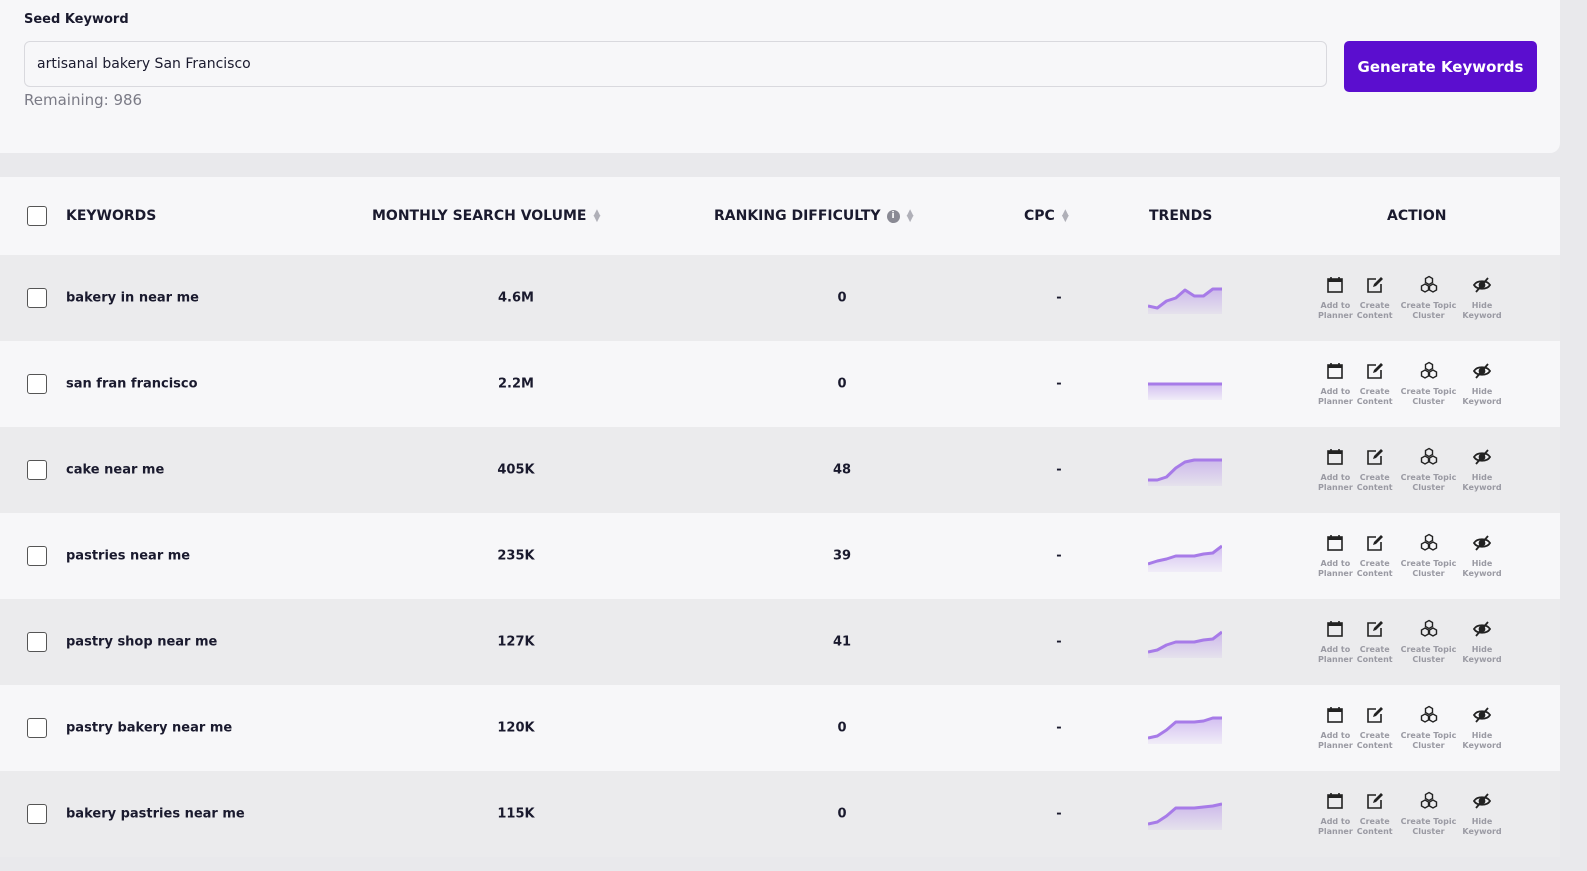 This screenshot has height=871, width=1587. I want to click on generate-keywords-button: Generate Keywords, so click(1440, 66).